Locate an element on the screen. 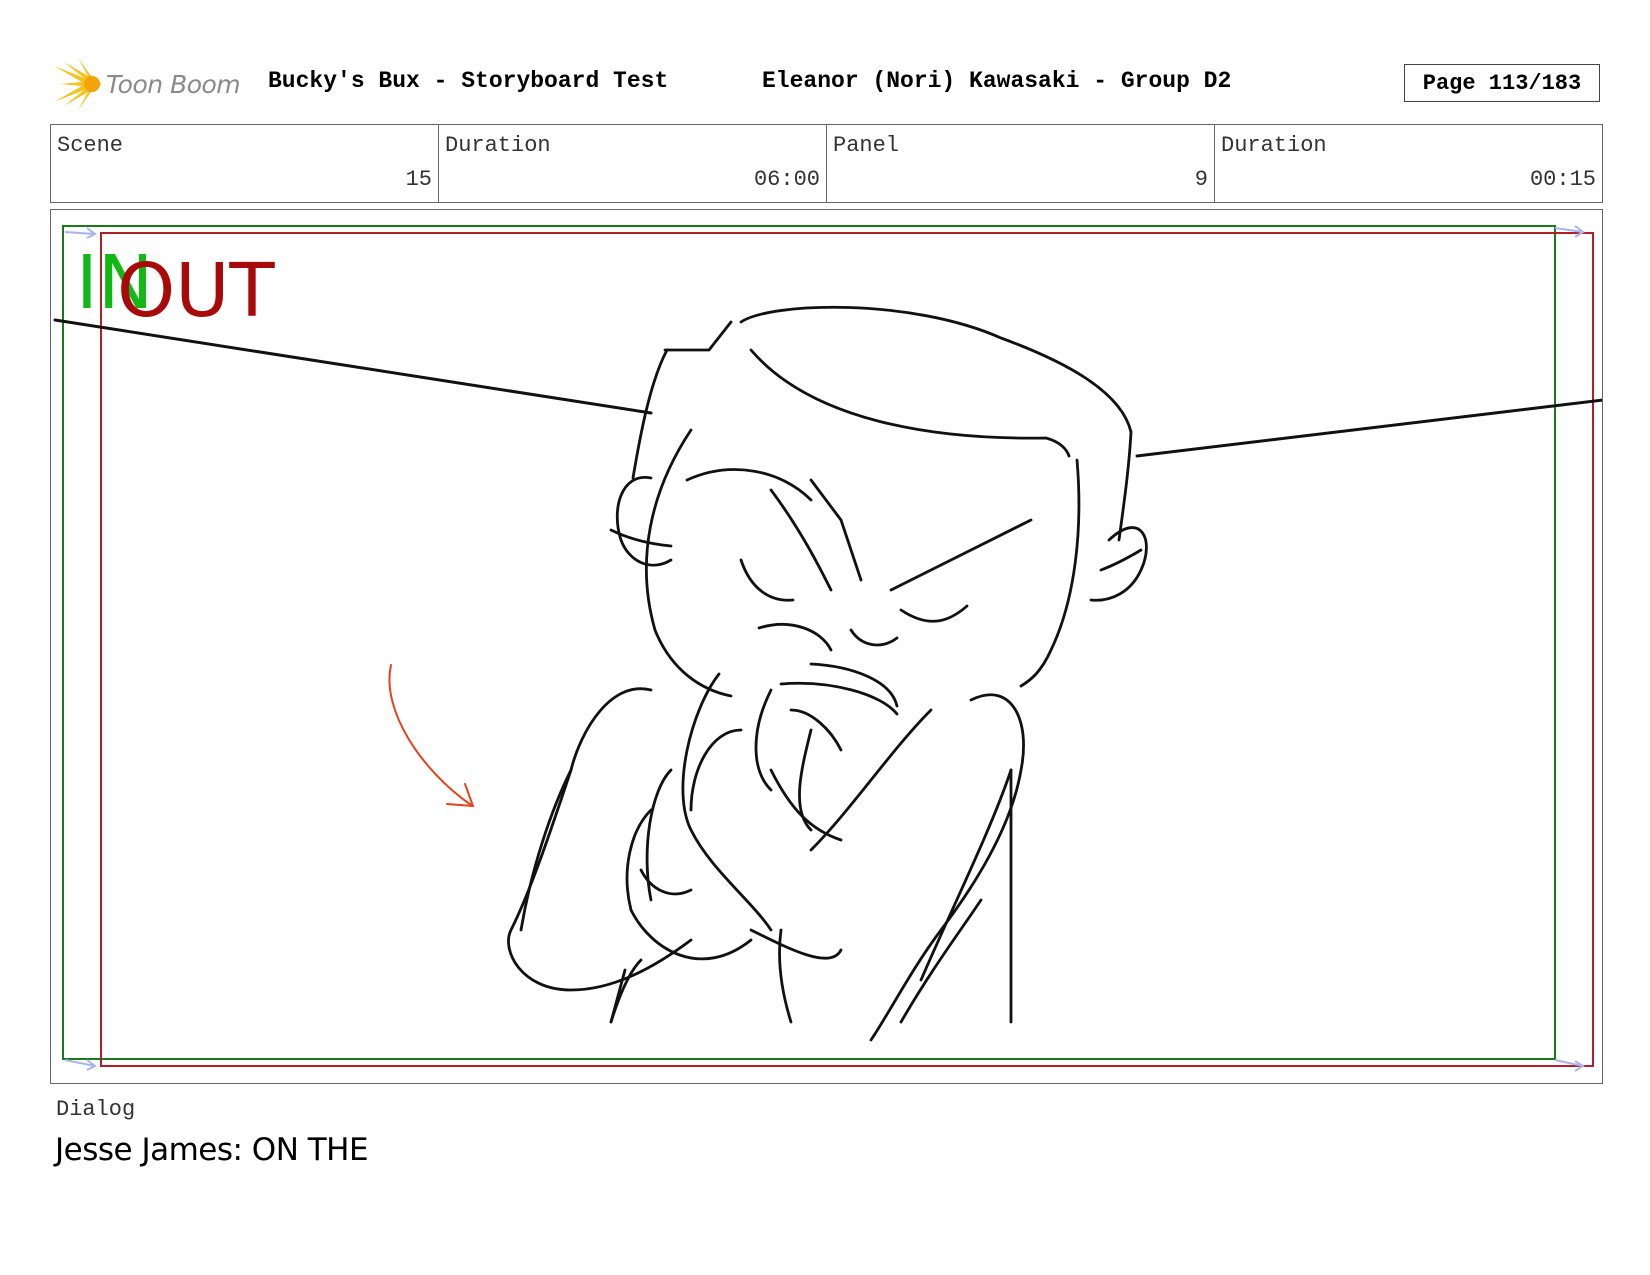 Image resolution: width=1650 pixels, height=1275 pixels. motion-arrow is located at coordinates (431, 736).